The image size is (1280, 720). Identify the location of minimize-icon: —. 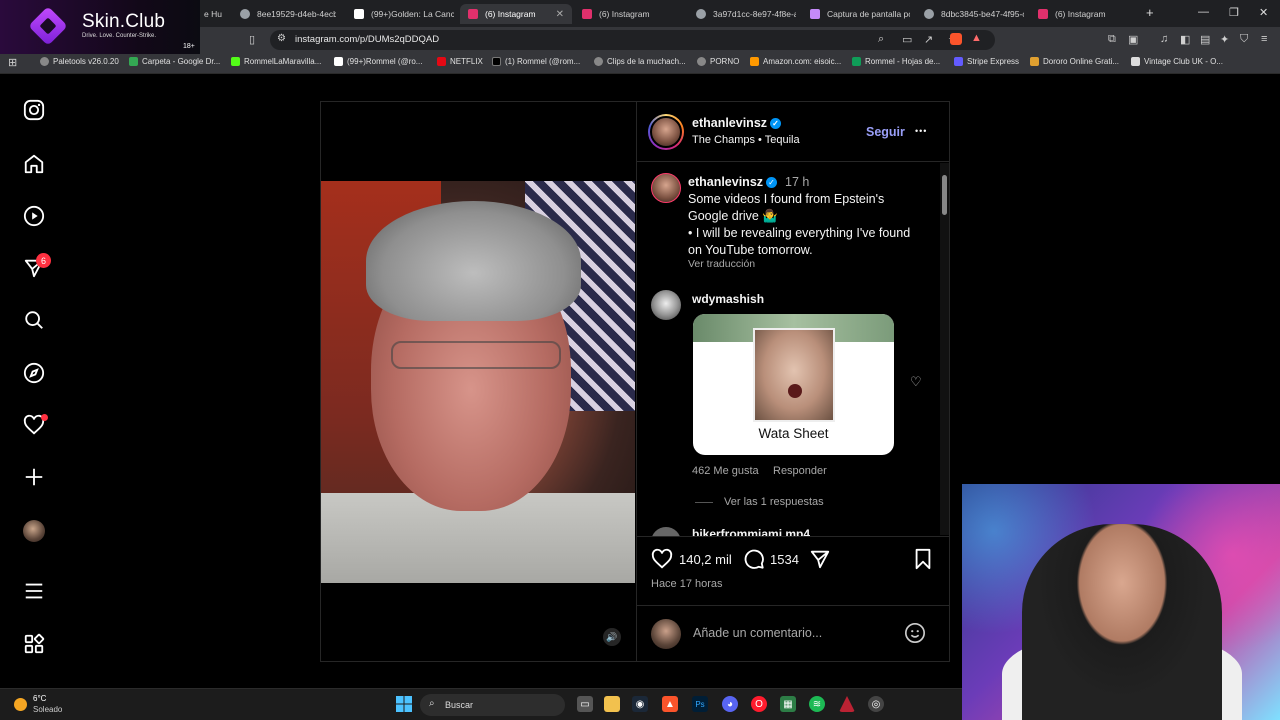
(1203, 12).